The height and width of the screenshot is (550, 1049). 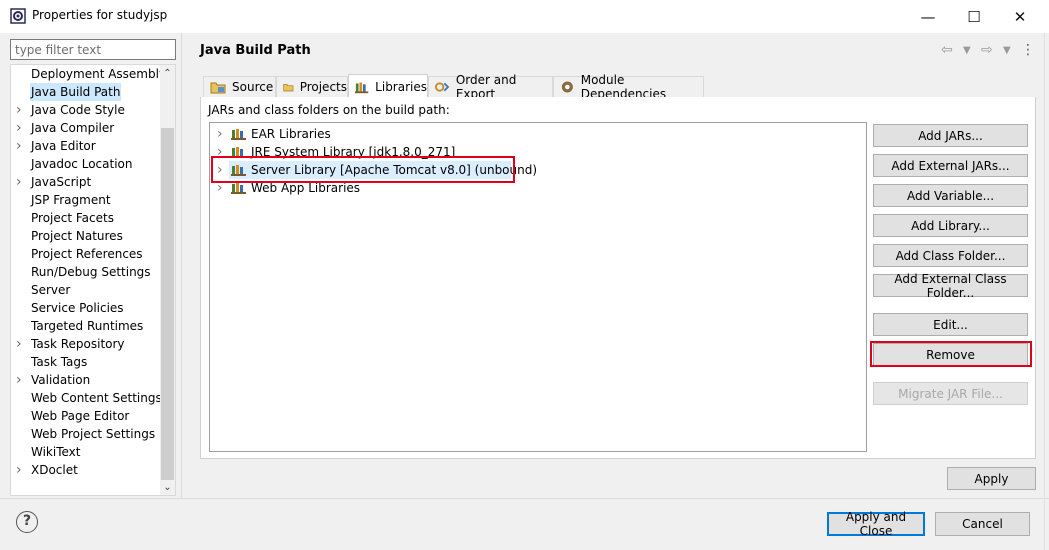 I want to click on tree-item-label: Web Project Settings, so click(x=93, y=434).